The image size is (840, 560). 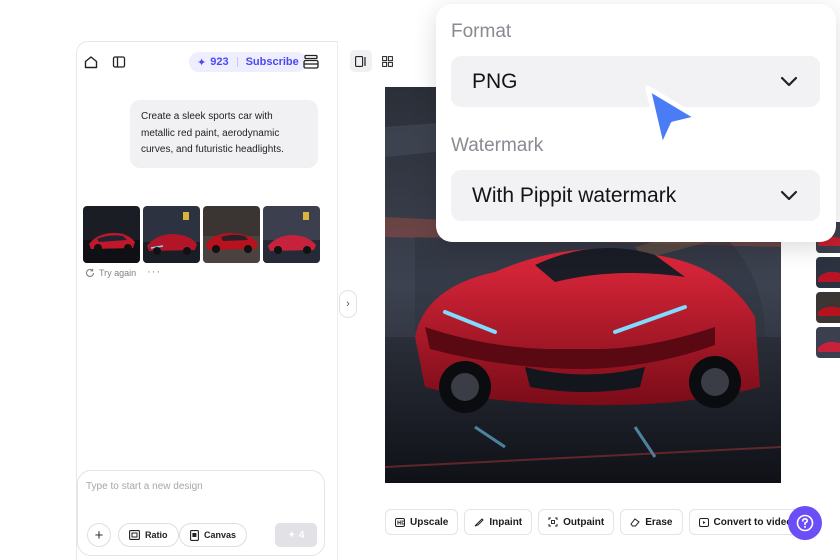 I want to click on watermark-value: With Pippit watermark, so click(x=574, y=195).